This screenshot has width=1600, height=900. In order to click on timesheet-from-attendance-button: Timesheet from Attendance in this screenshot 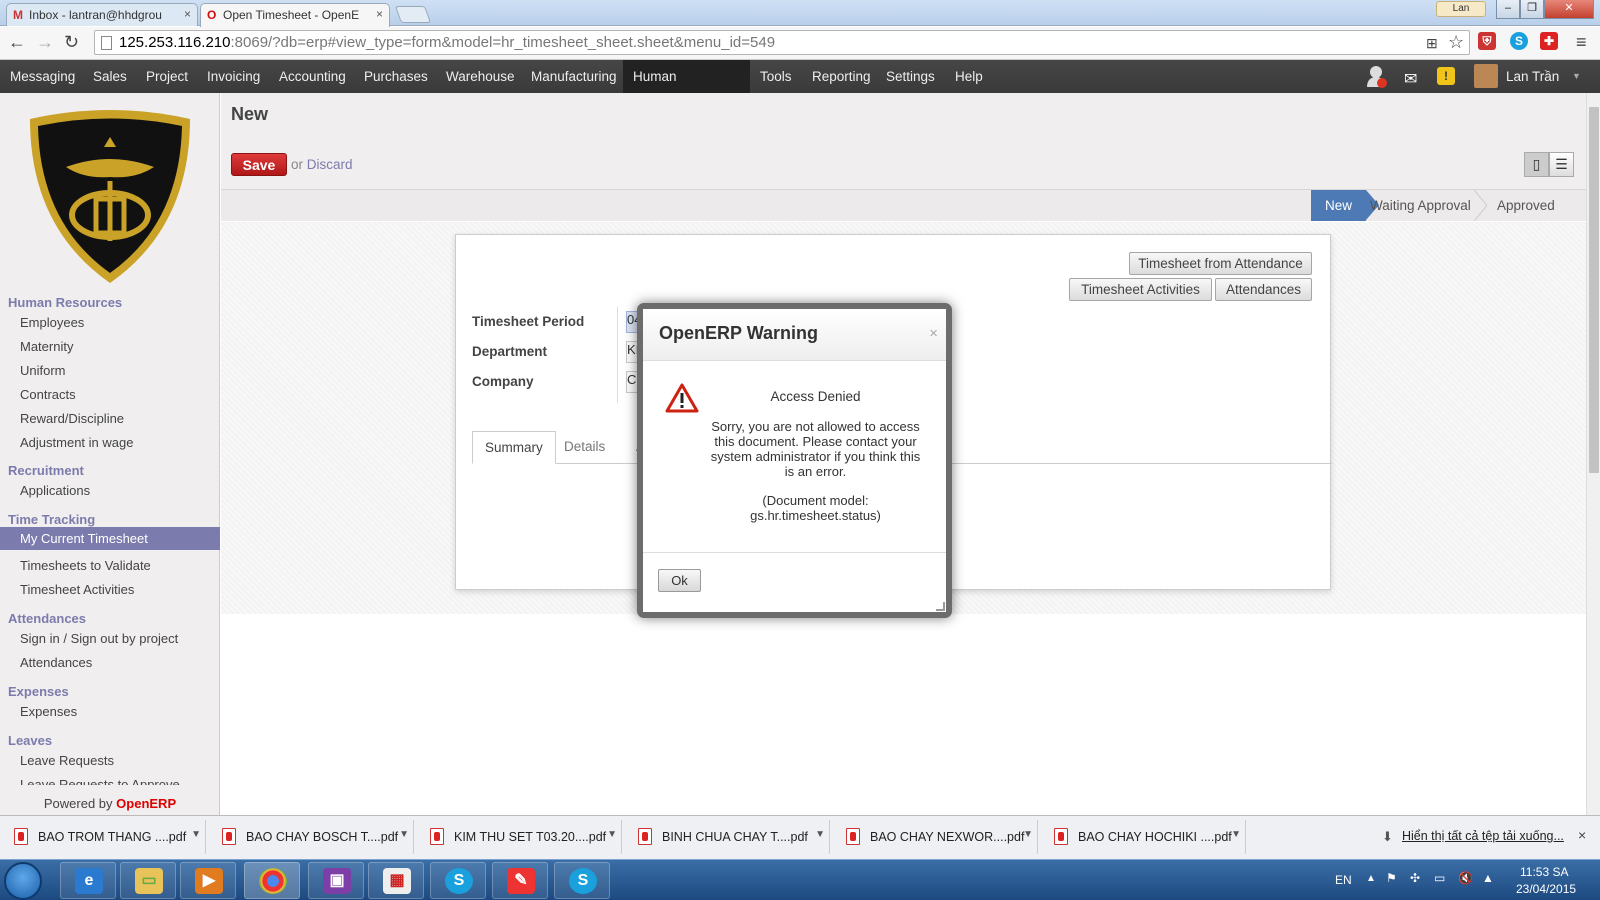, I will do `click(1220, 263)`.